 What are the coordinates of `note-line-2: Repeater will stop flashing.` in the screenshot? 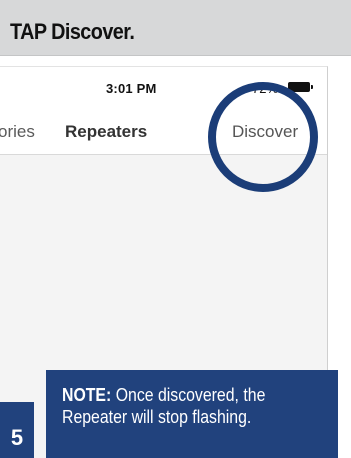 It's located at (157, 417).